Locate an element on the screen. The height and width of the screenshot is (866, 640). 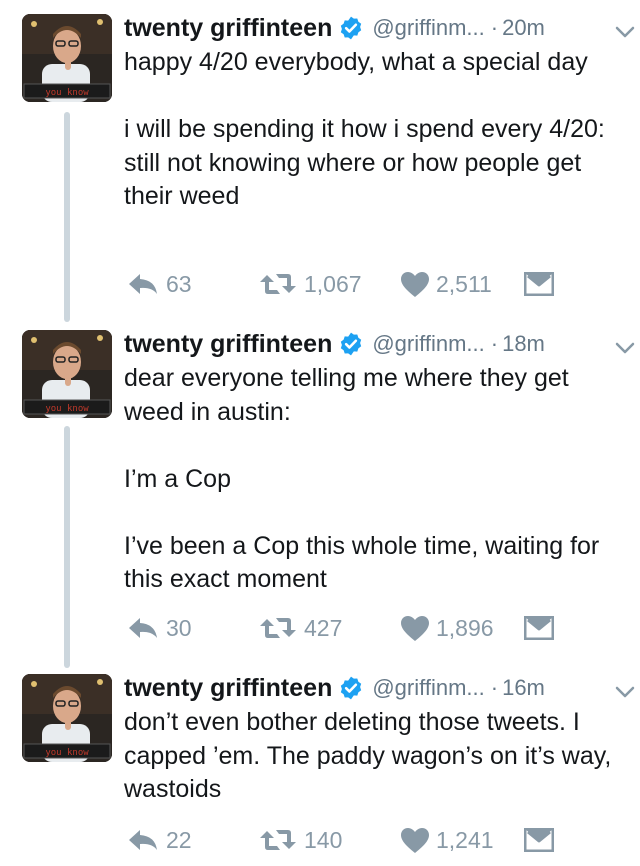
reply-count: 63 is located at coordinates (179, 283).